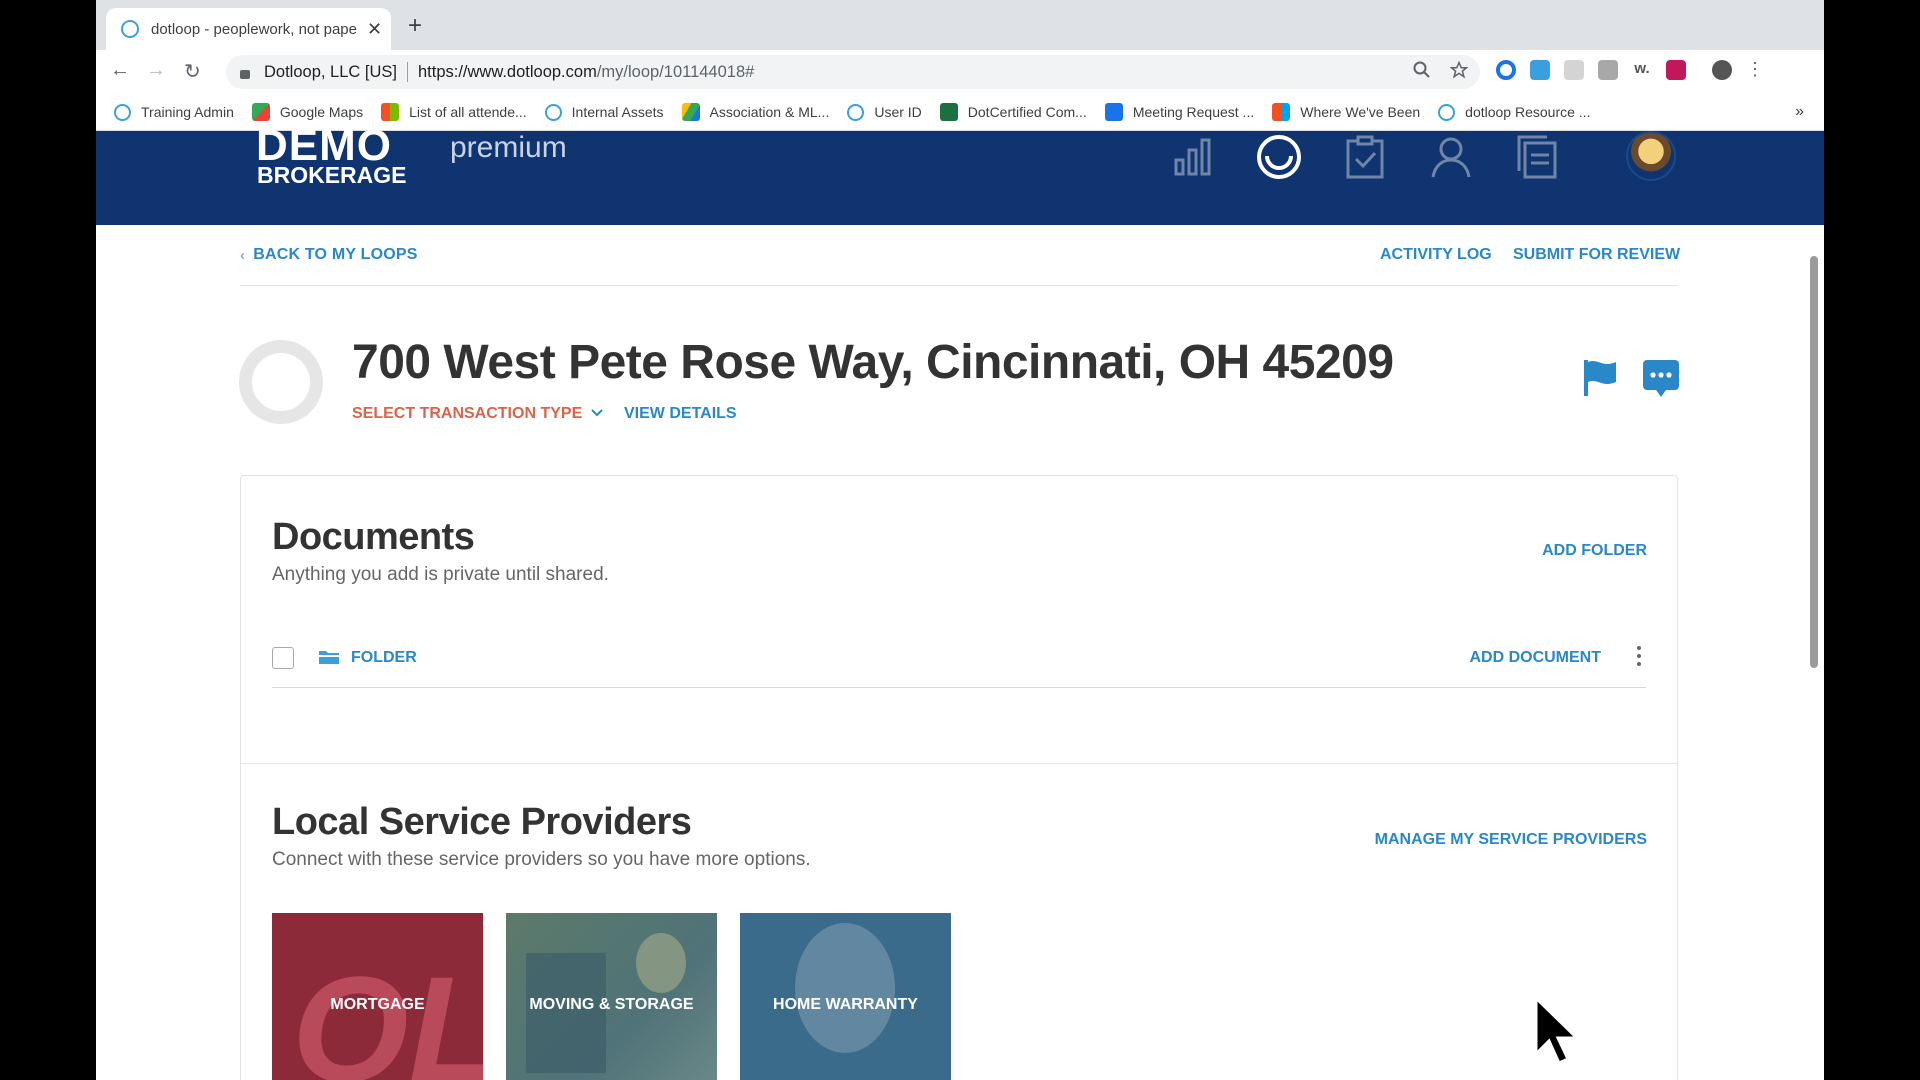 The image size is (1920, 1080). Describe the element at coordinates (1346, 112) in the screenshot. I see `bookmark-item: Where We've Been` at that location.